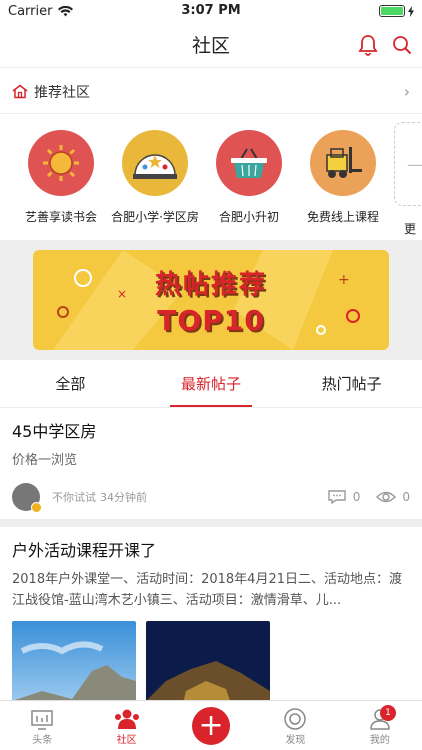 The image size is (422, 750). What do you see at coordinates (386, 497) in the screenshot?
I see `eye-icon` at bounding box center [386, 497].